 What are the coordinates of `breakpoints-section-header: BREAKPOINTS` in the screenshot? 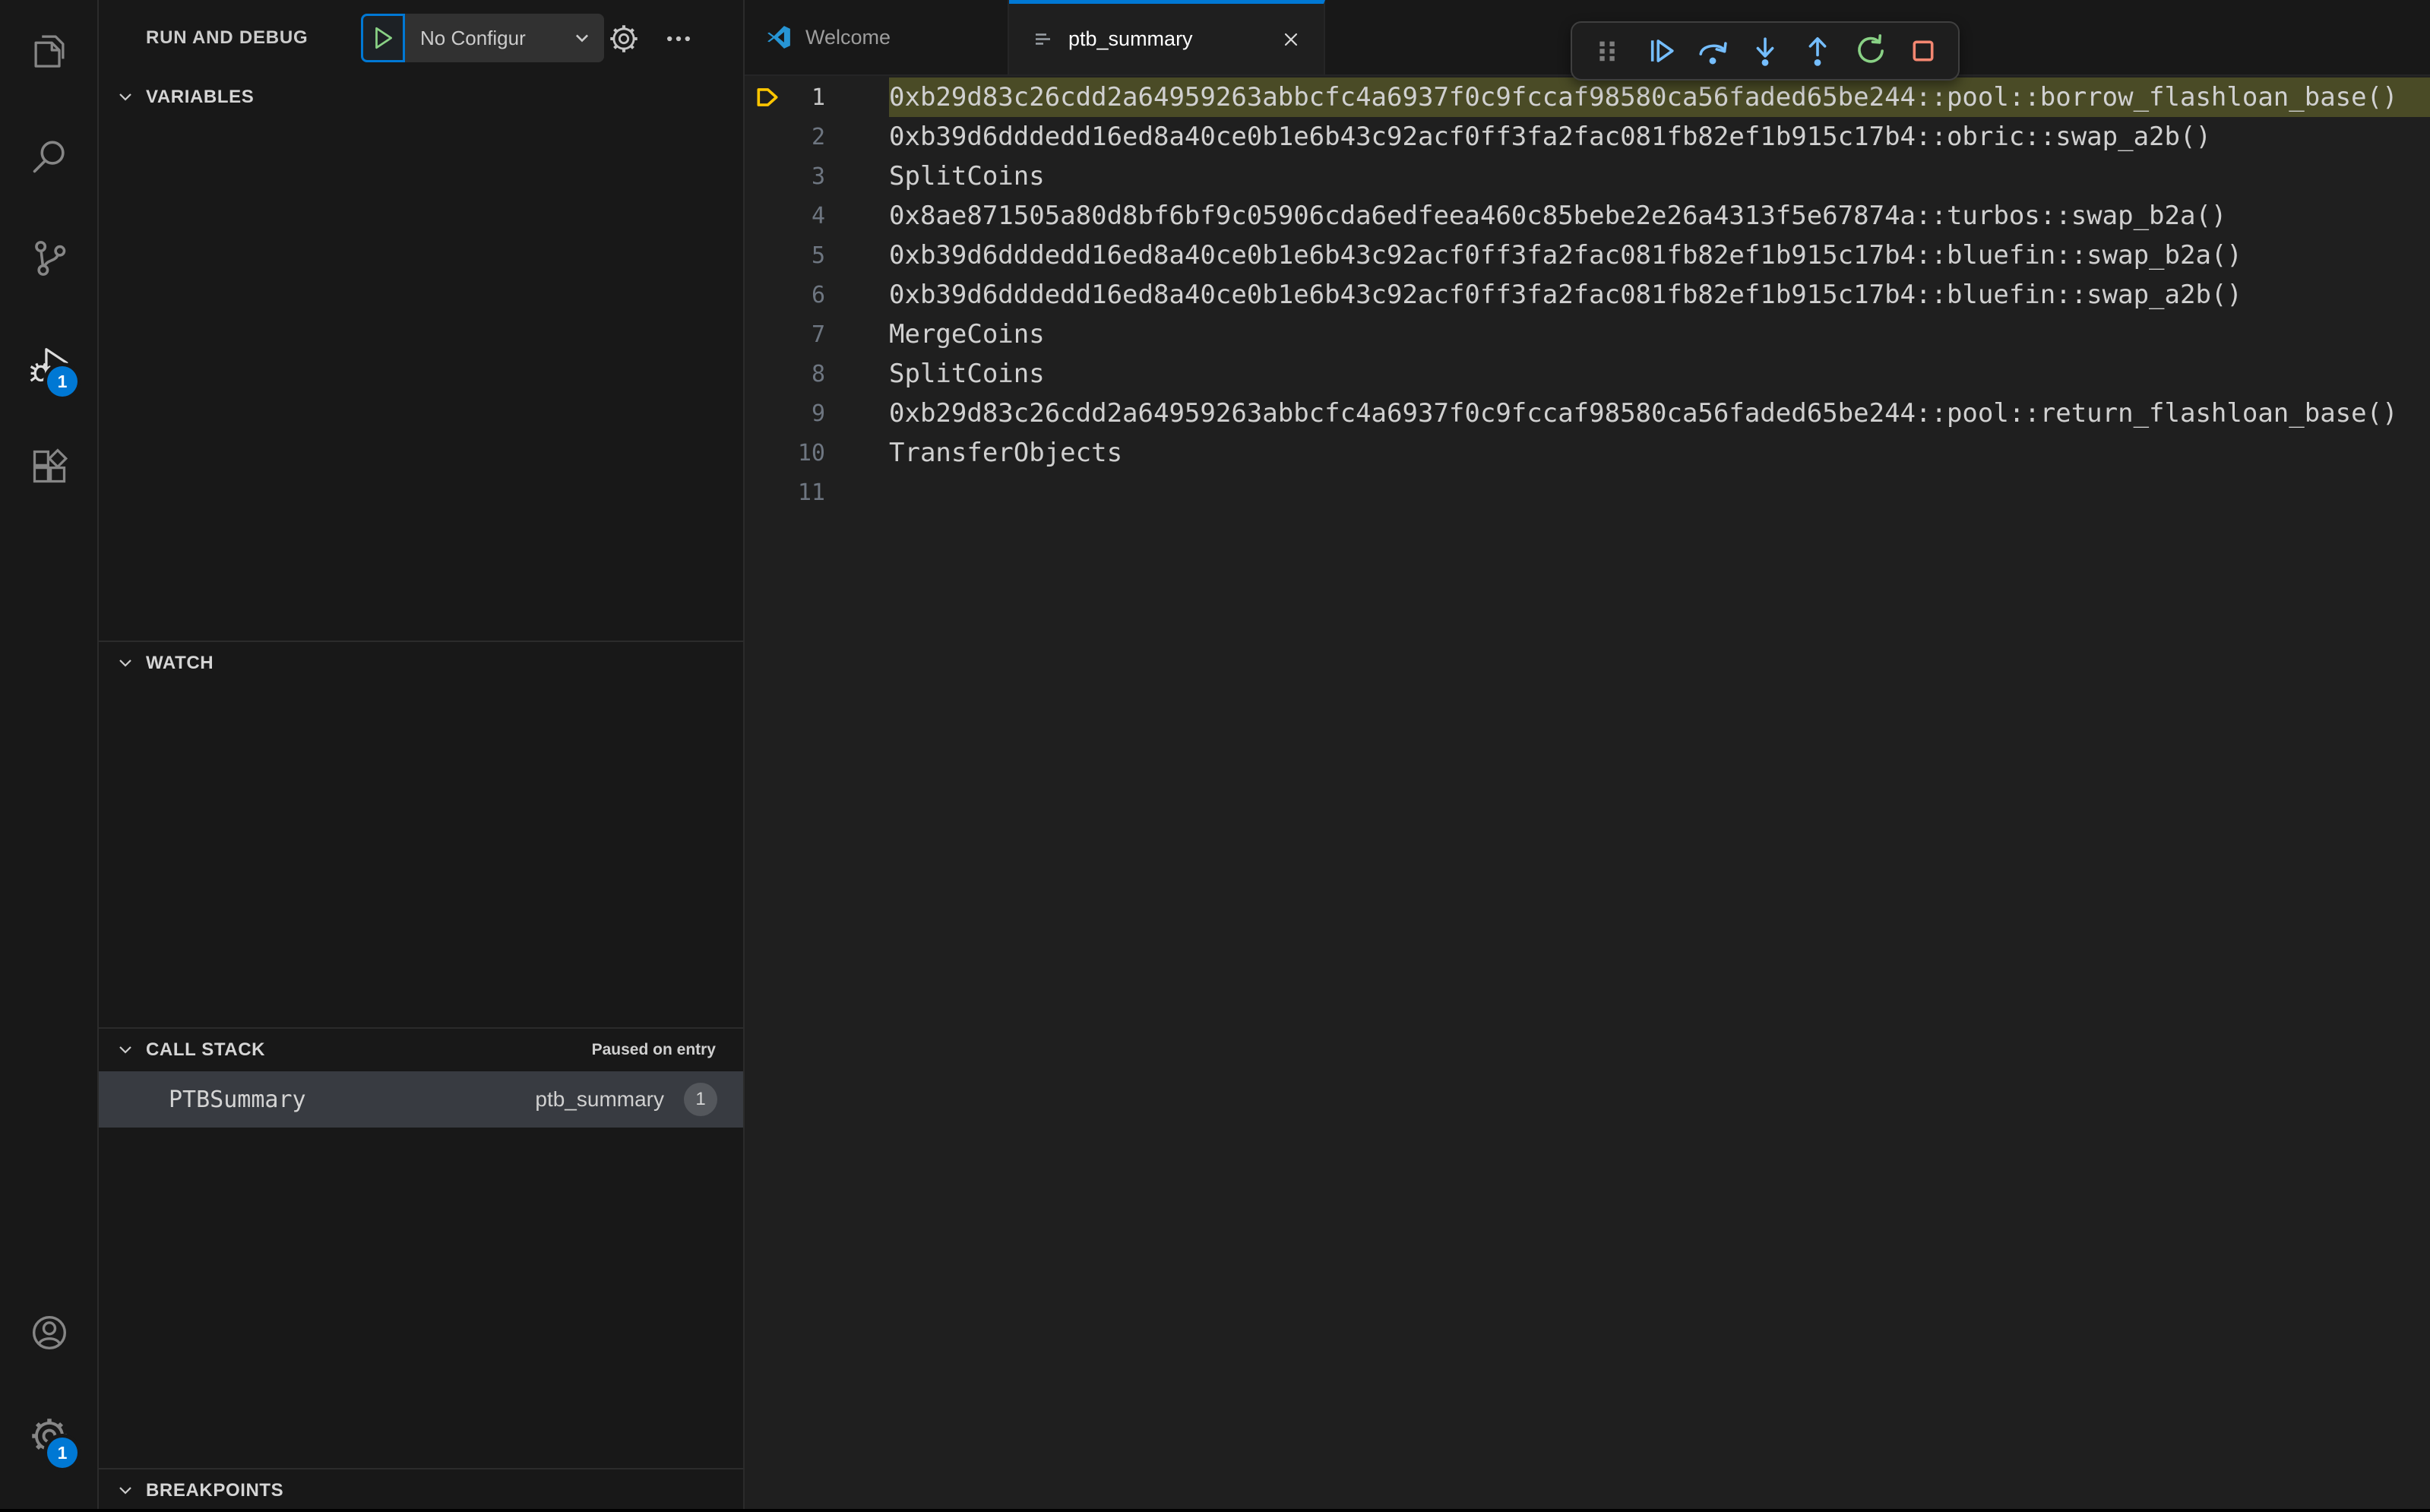 It's located at (421, 1490).